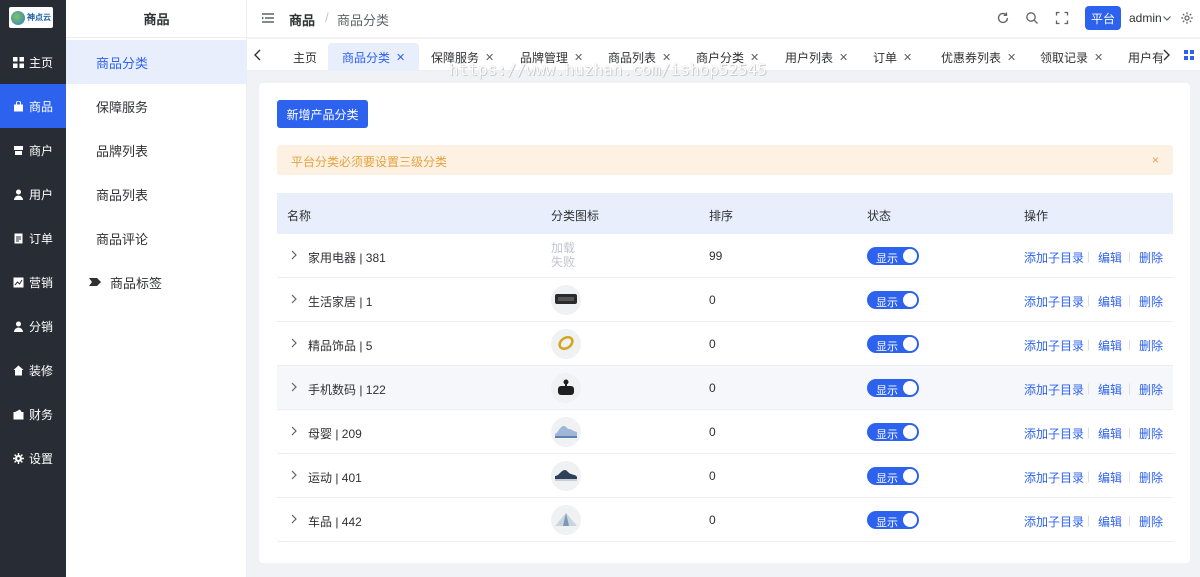 The height and width of the screenshot is (577, 1200). What do you see at coordinates (725, 520) in the screenshot?
I see `table-row: 车品 | 442 0 显示 添加子目录 | 编辑 | 删除` at bounding box center [725, 520].